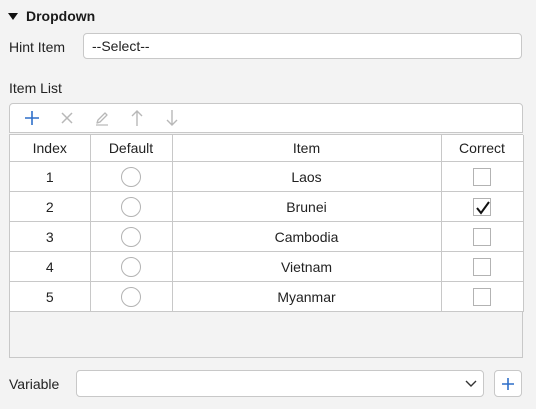 The height and width of the screenshot is (409, 536). I want to click on add-variable-button, so click(508, 383).